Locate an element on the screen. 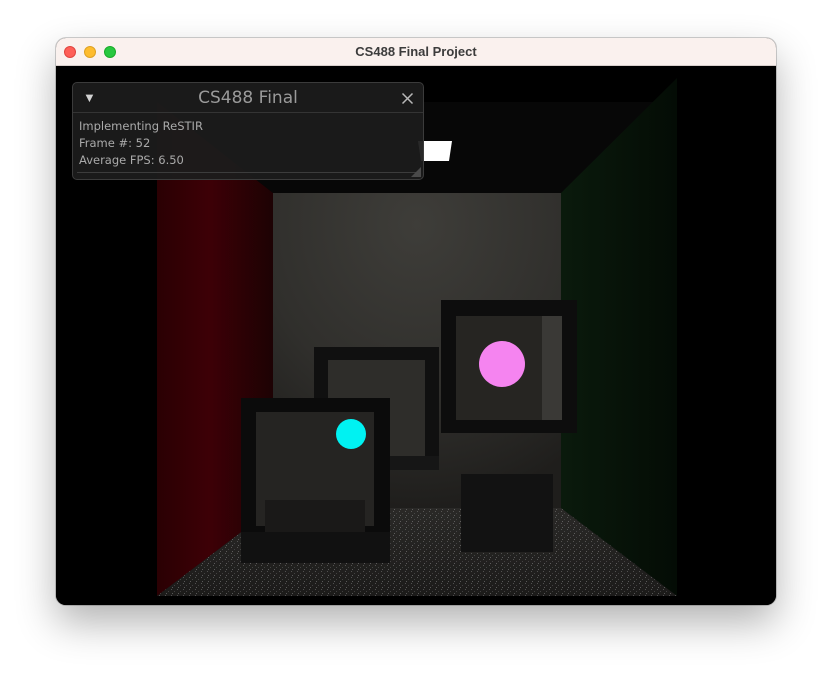  floor-shadow-box is located at coordinates (507, 513).